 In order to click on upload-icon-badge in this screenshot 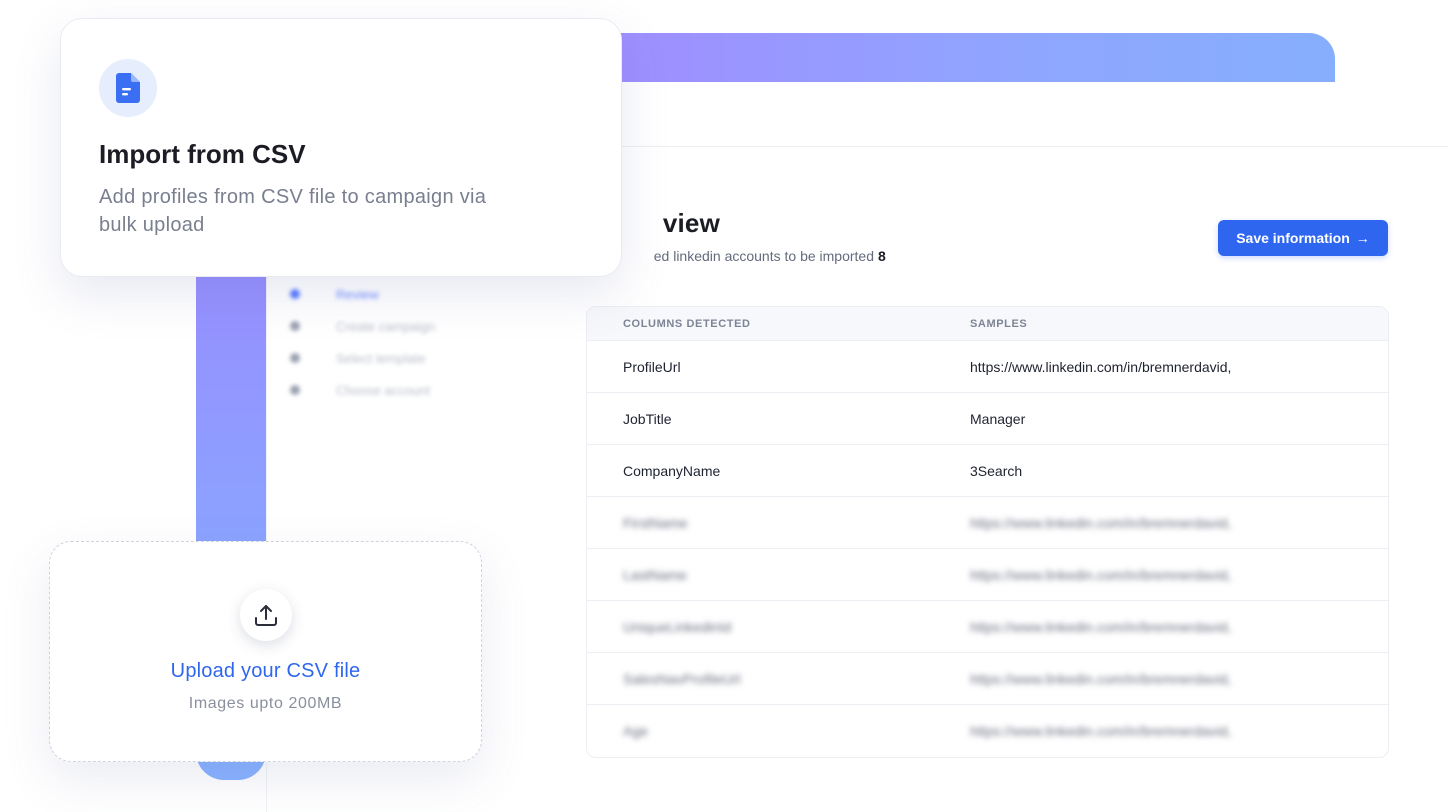, I will do `click(266, 615)`.